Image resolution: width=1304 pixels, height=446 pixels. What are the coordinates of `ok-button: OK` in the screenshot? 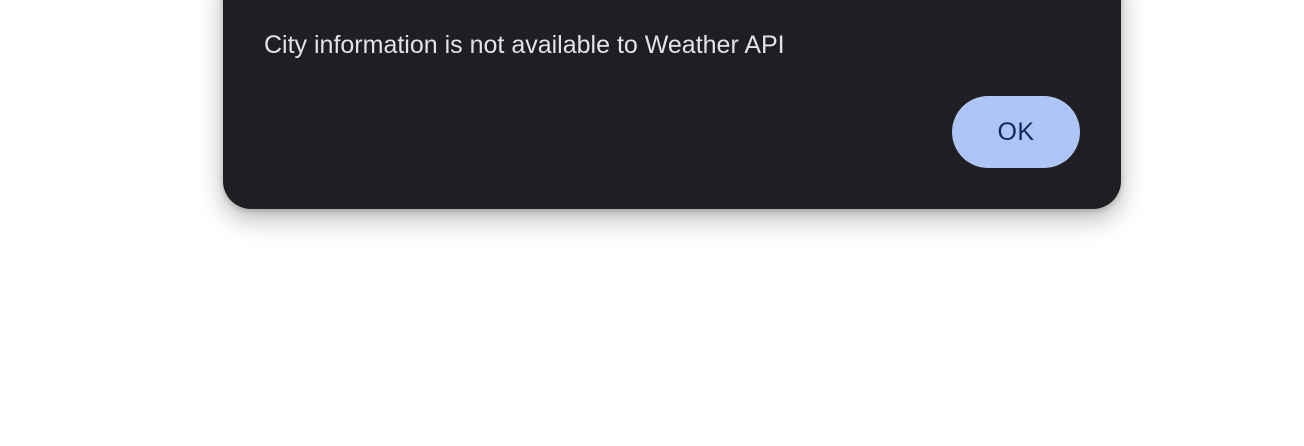 It's located at (1016, 132).